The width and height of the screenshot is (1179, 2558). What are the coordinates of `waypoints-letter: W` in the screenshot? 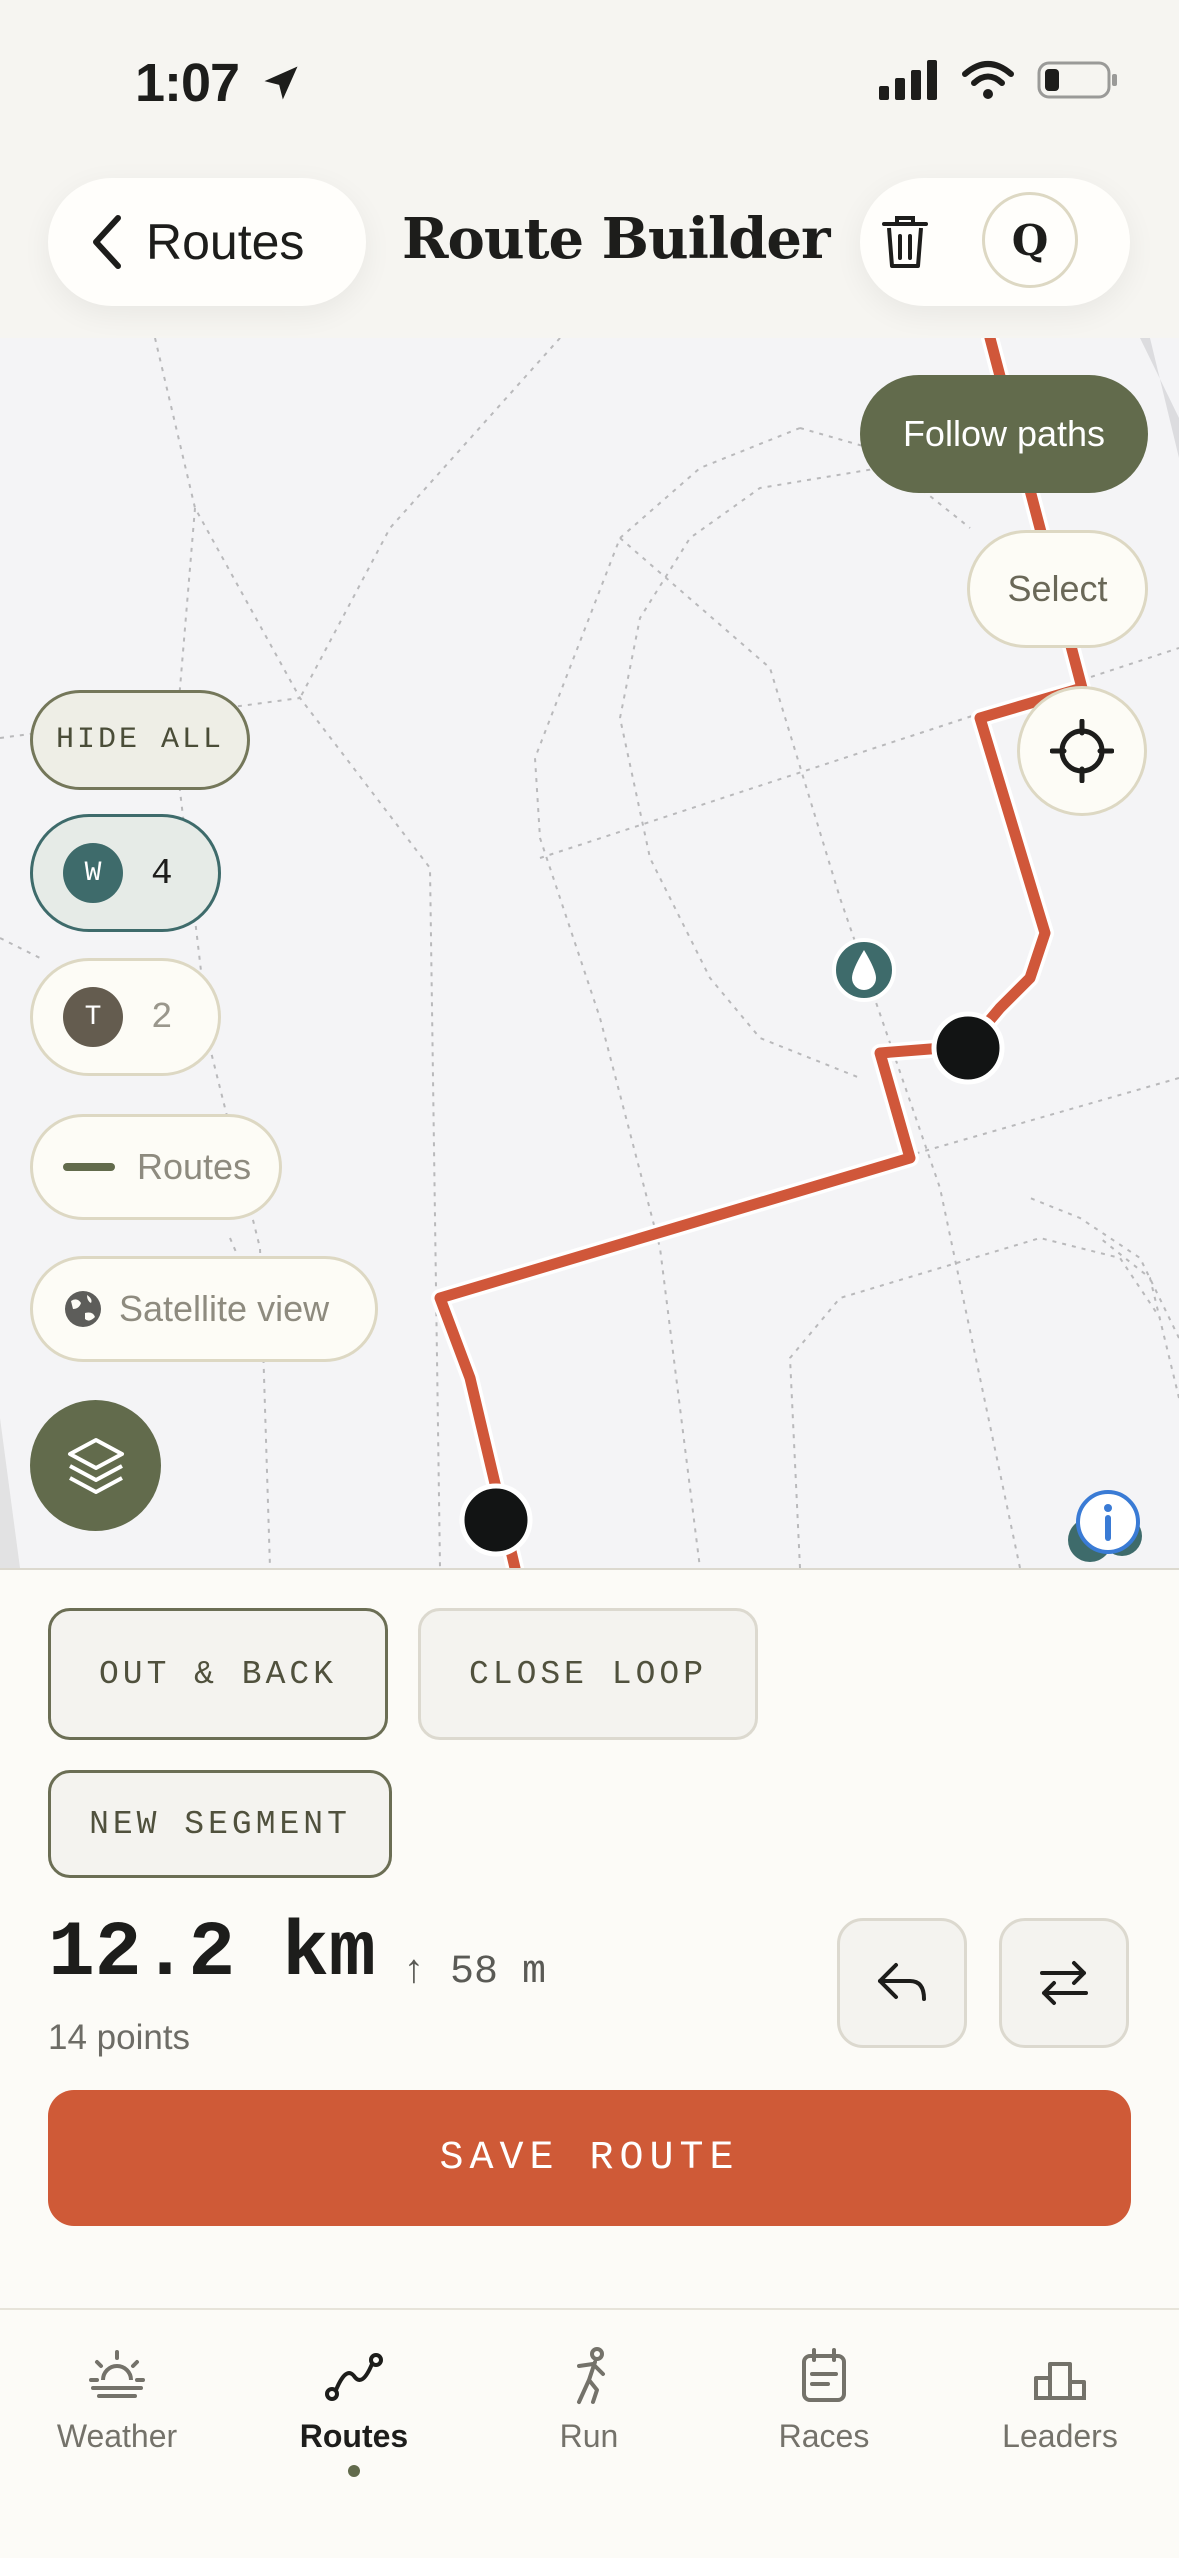 It's located at (93, 873).